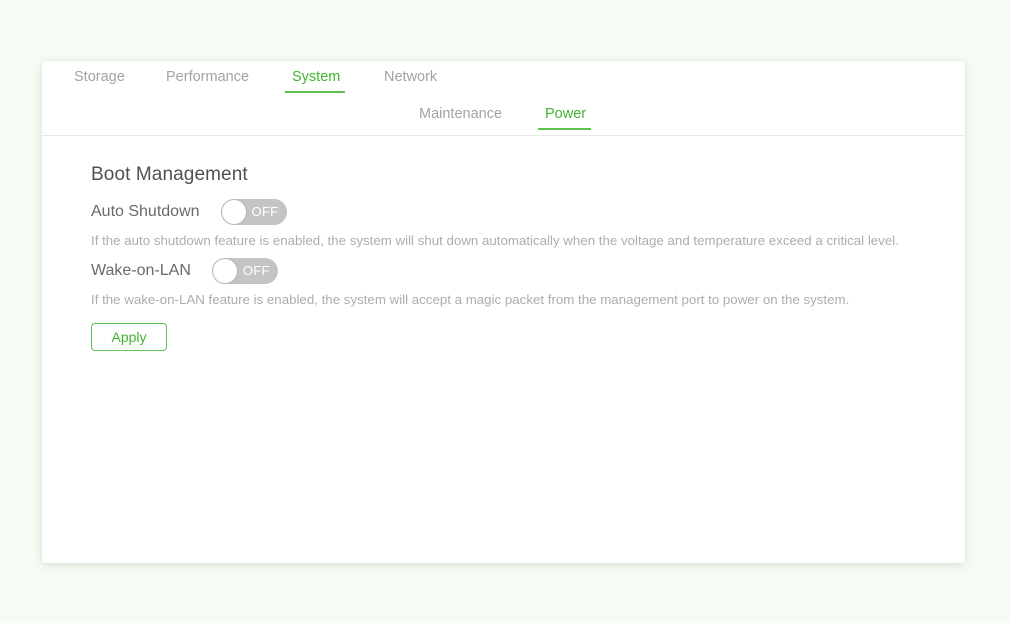  What do you see at coordinates (503, 80) in the screenshot?
I see `primary-tabs: Storage Performance System Network` at bounding box center [503, 80].